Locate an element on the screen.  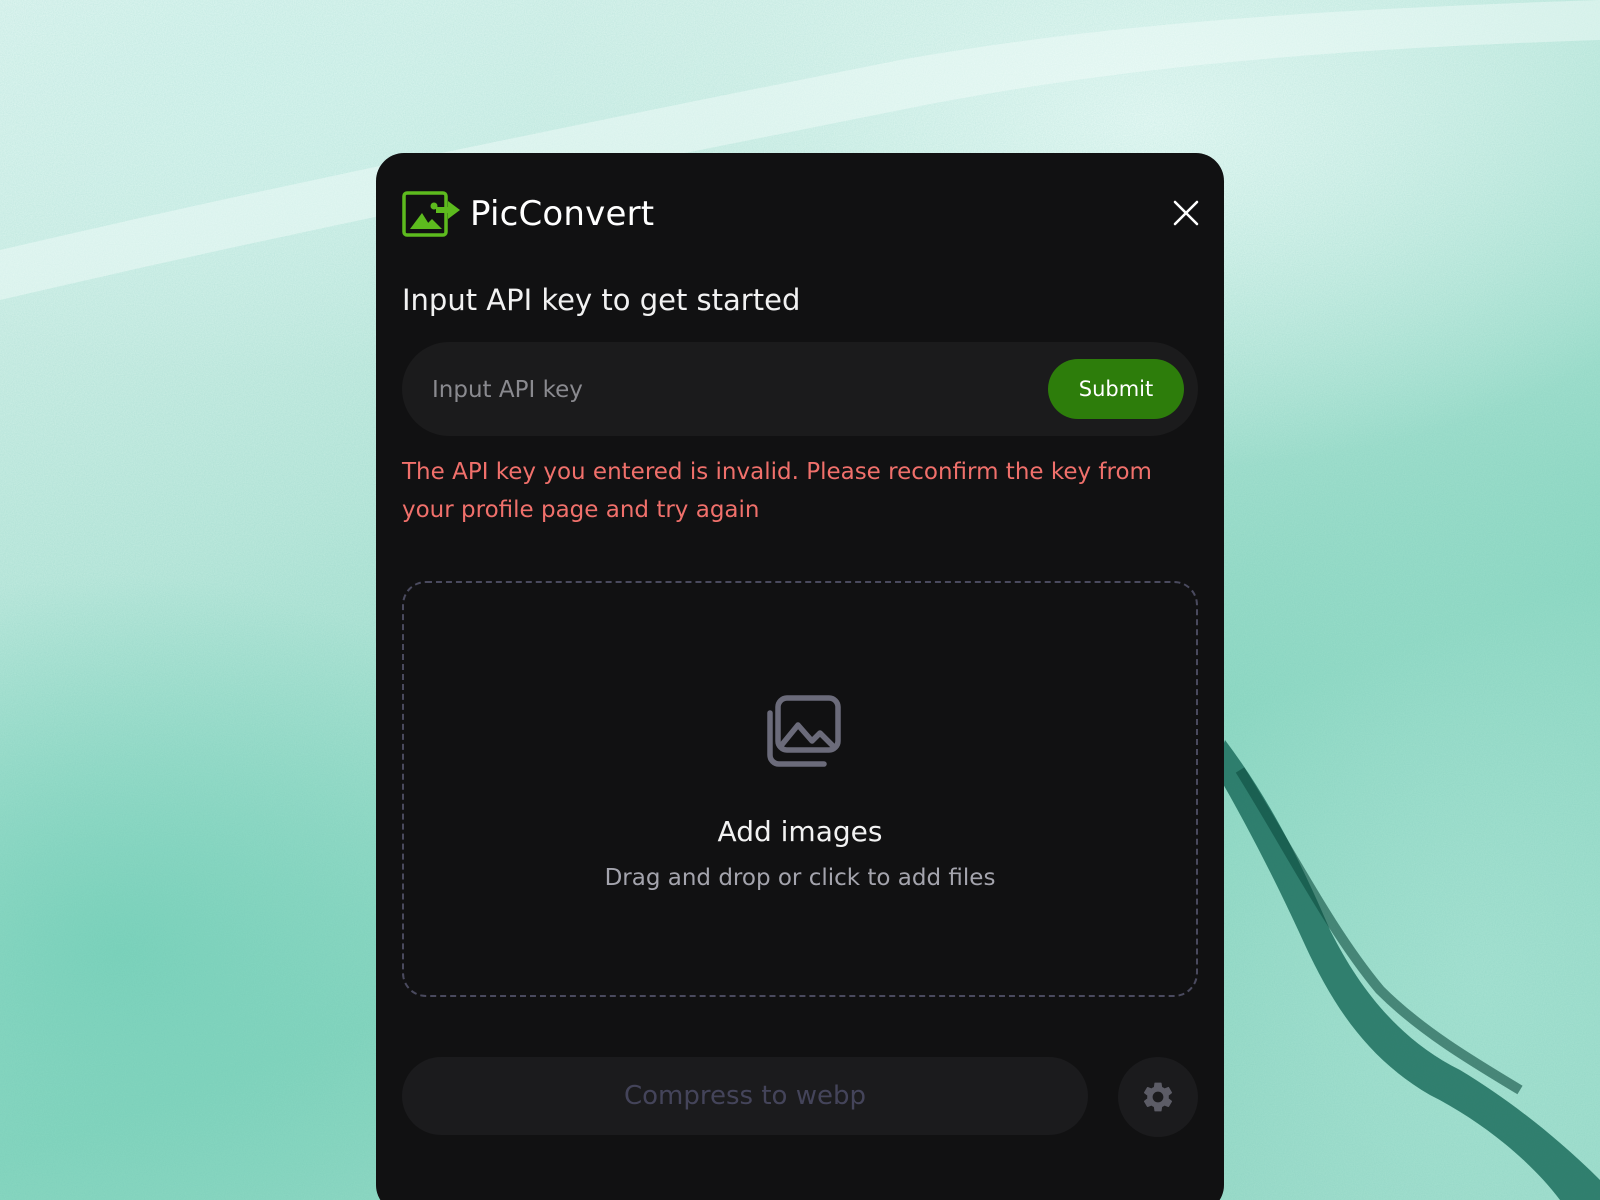
close-button is located at coordinates (1186, 213).